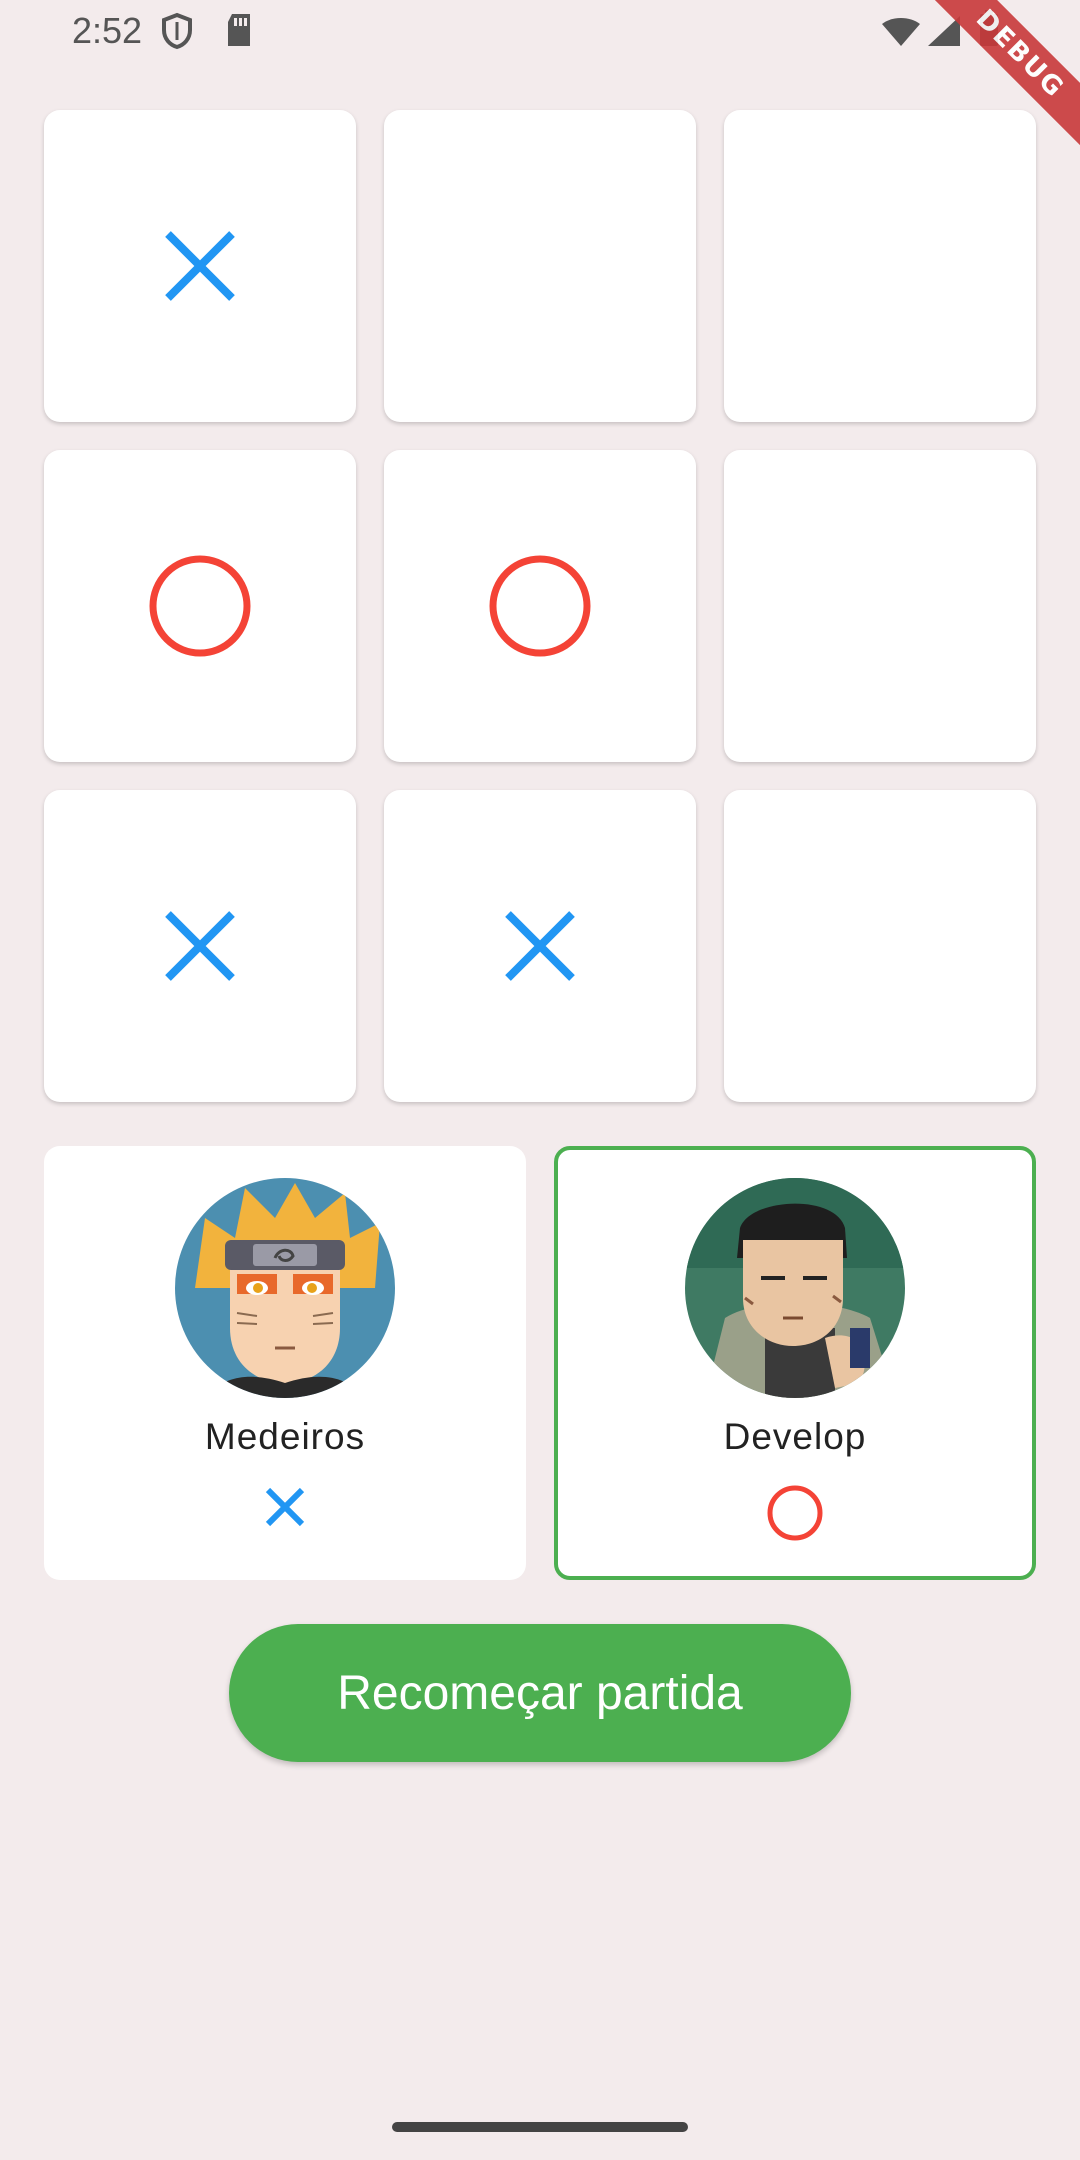 Image resolution: width=1080 pixels, height=2160 pixels. I want to click on sd-card-icon, so click(239, 32).